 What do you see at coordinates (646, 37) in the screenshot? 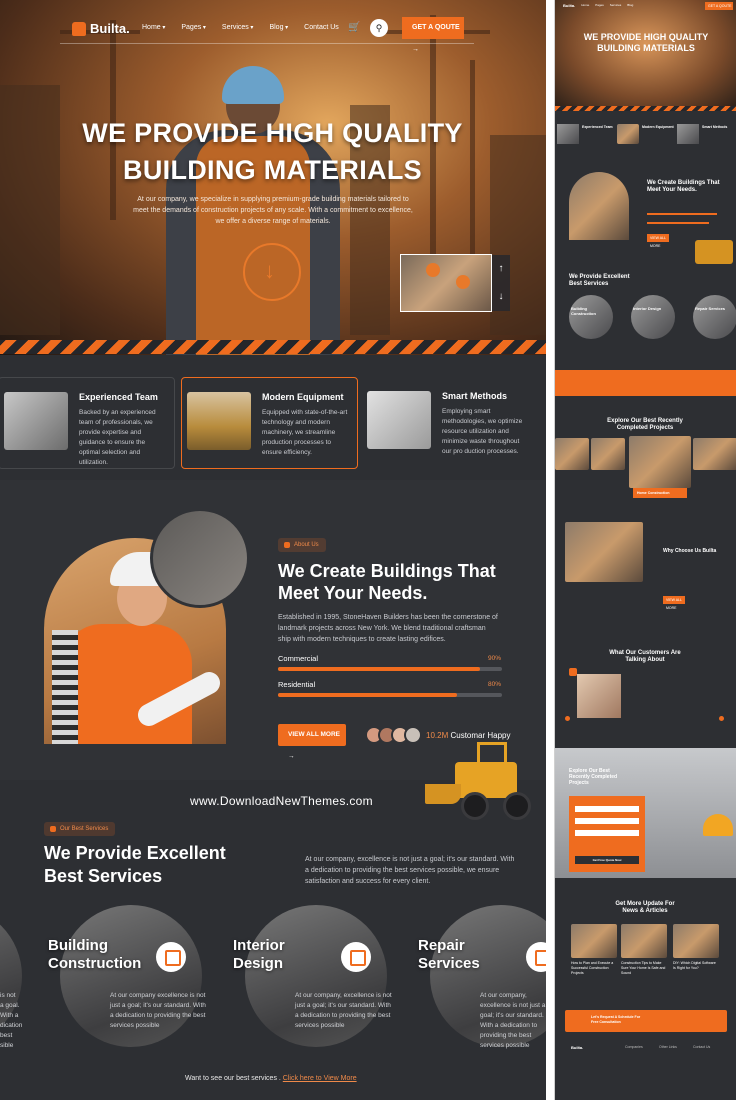
I see `thumb-hero-title-line1: WE PROVIDE HIGH QUALITY` at bounding box center [646, 37].